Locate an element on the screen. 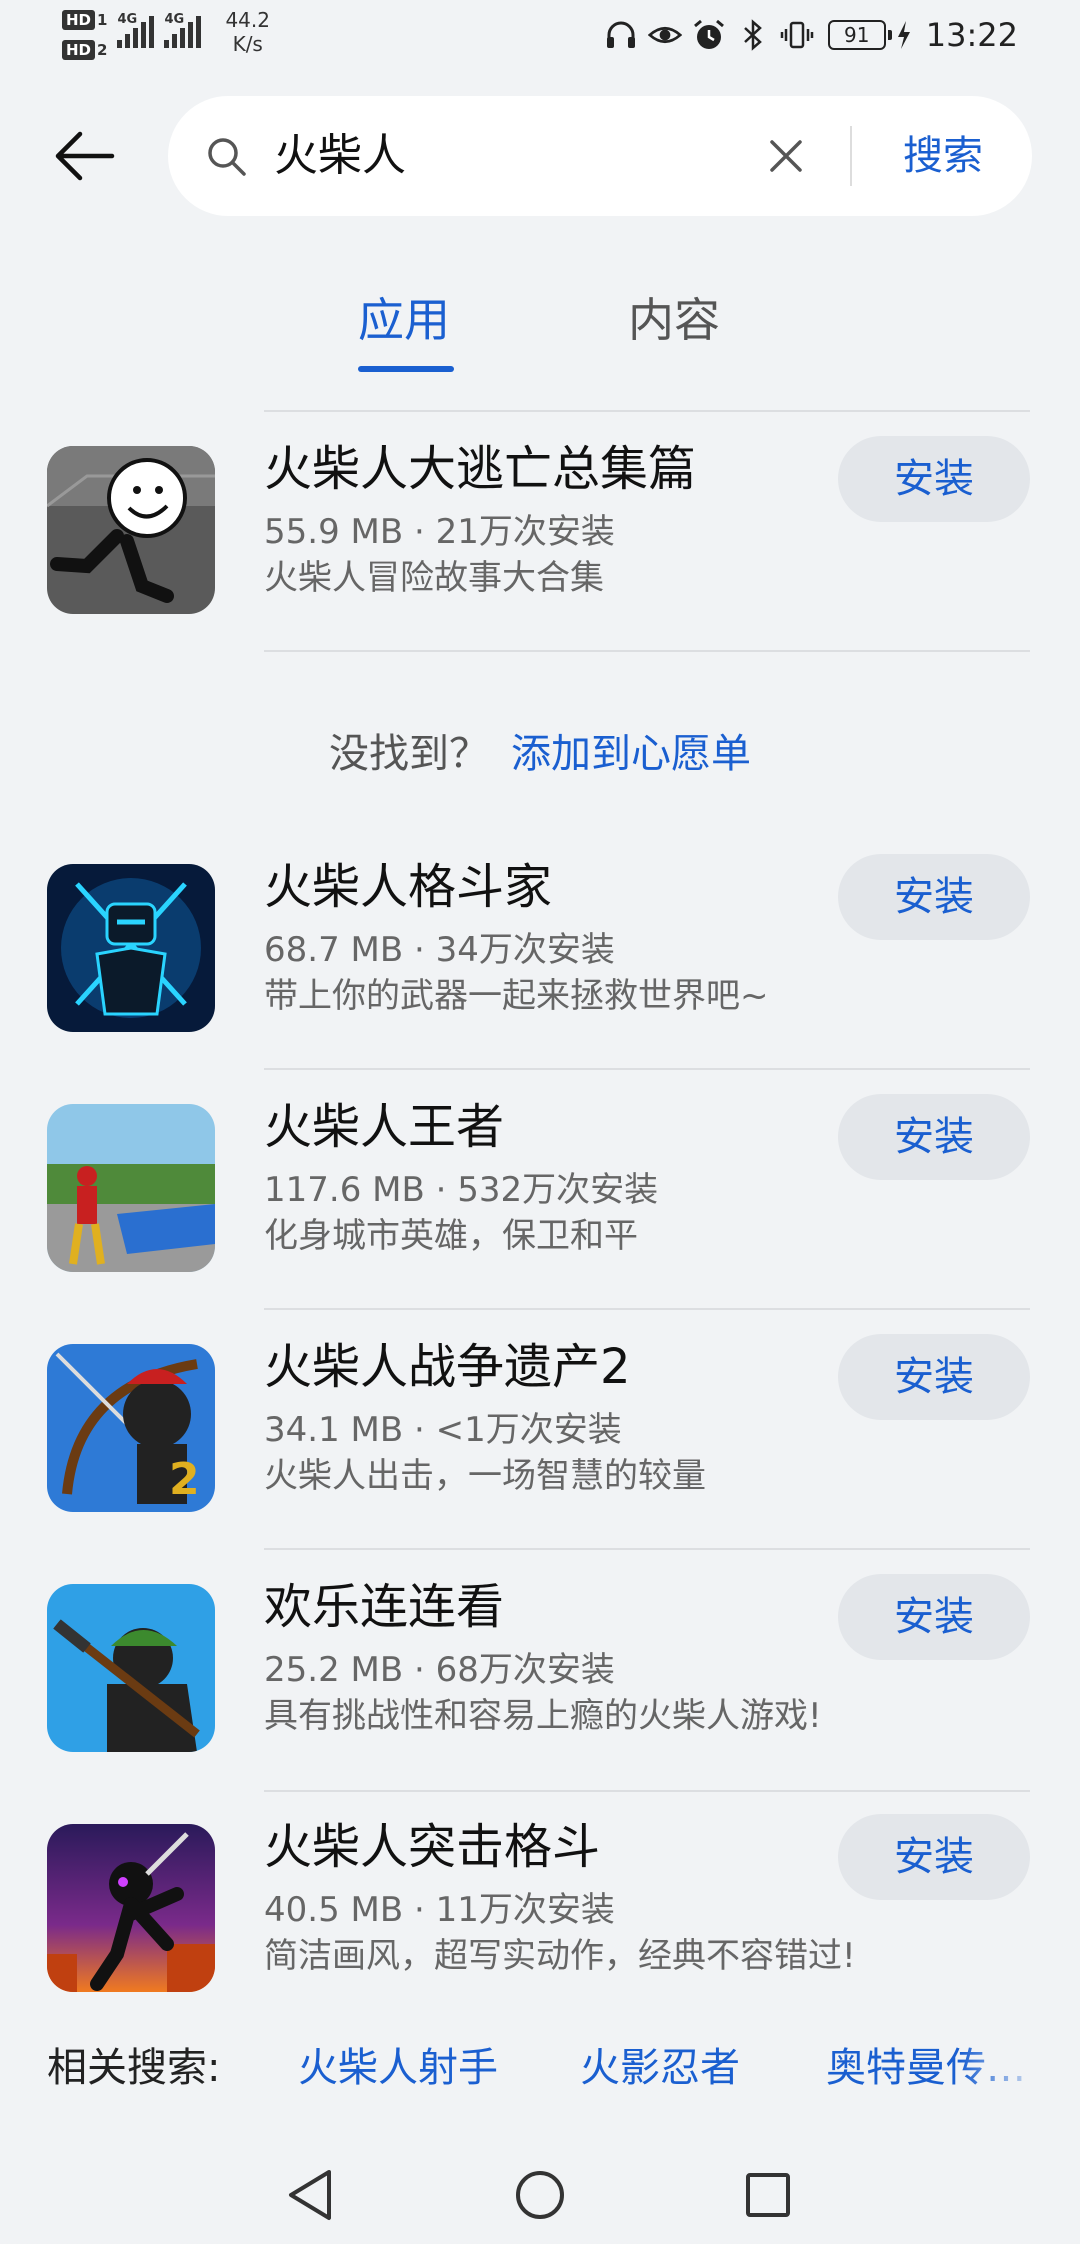  app-description: 火柴人出击，一场智慧的较量 is located at coordinates (485, 1476).